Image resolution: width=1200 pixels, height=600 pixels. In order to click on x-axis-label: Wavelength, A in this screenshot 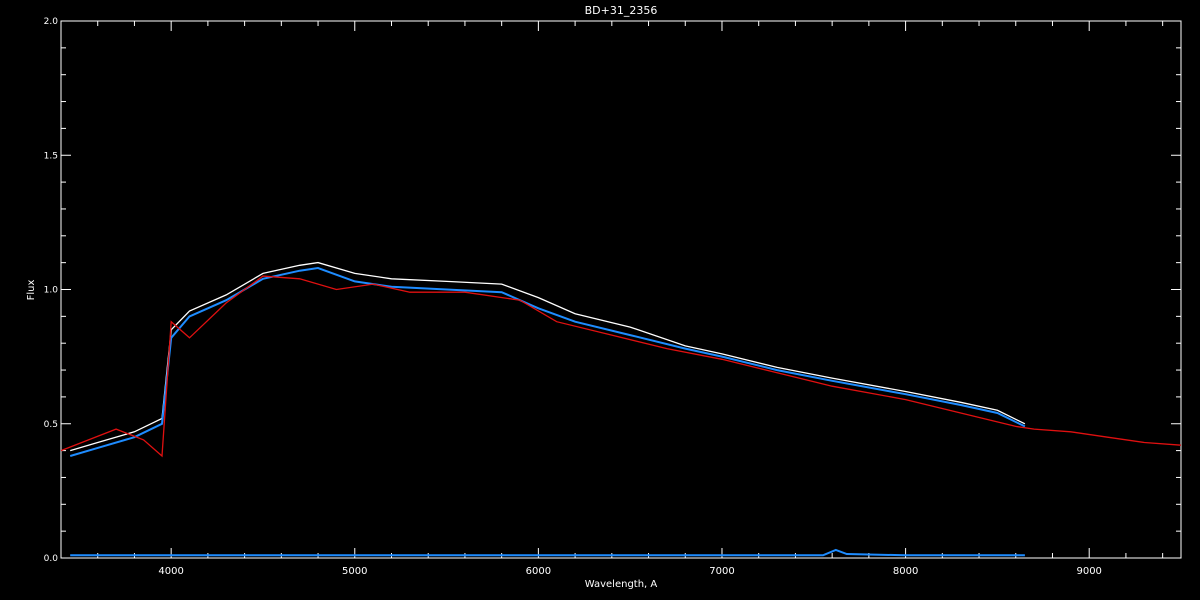, I will do `click(621, 584)`.